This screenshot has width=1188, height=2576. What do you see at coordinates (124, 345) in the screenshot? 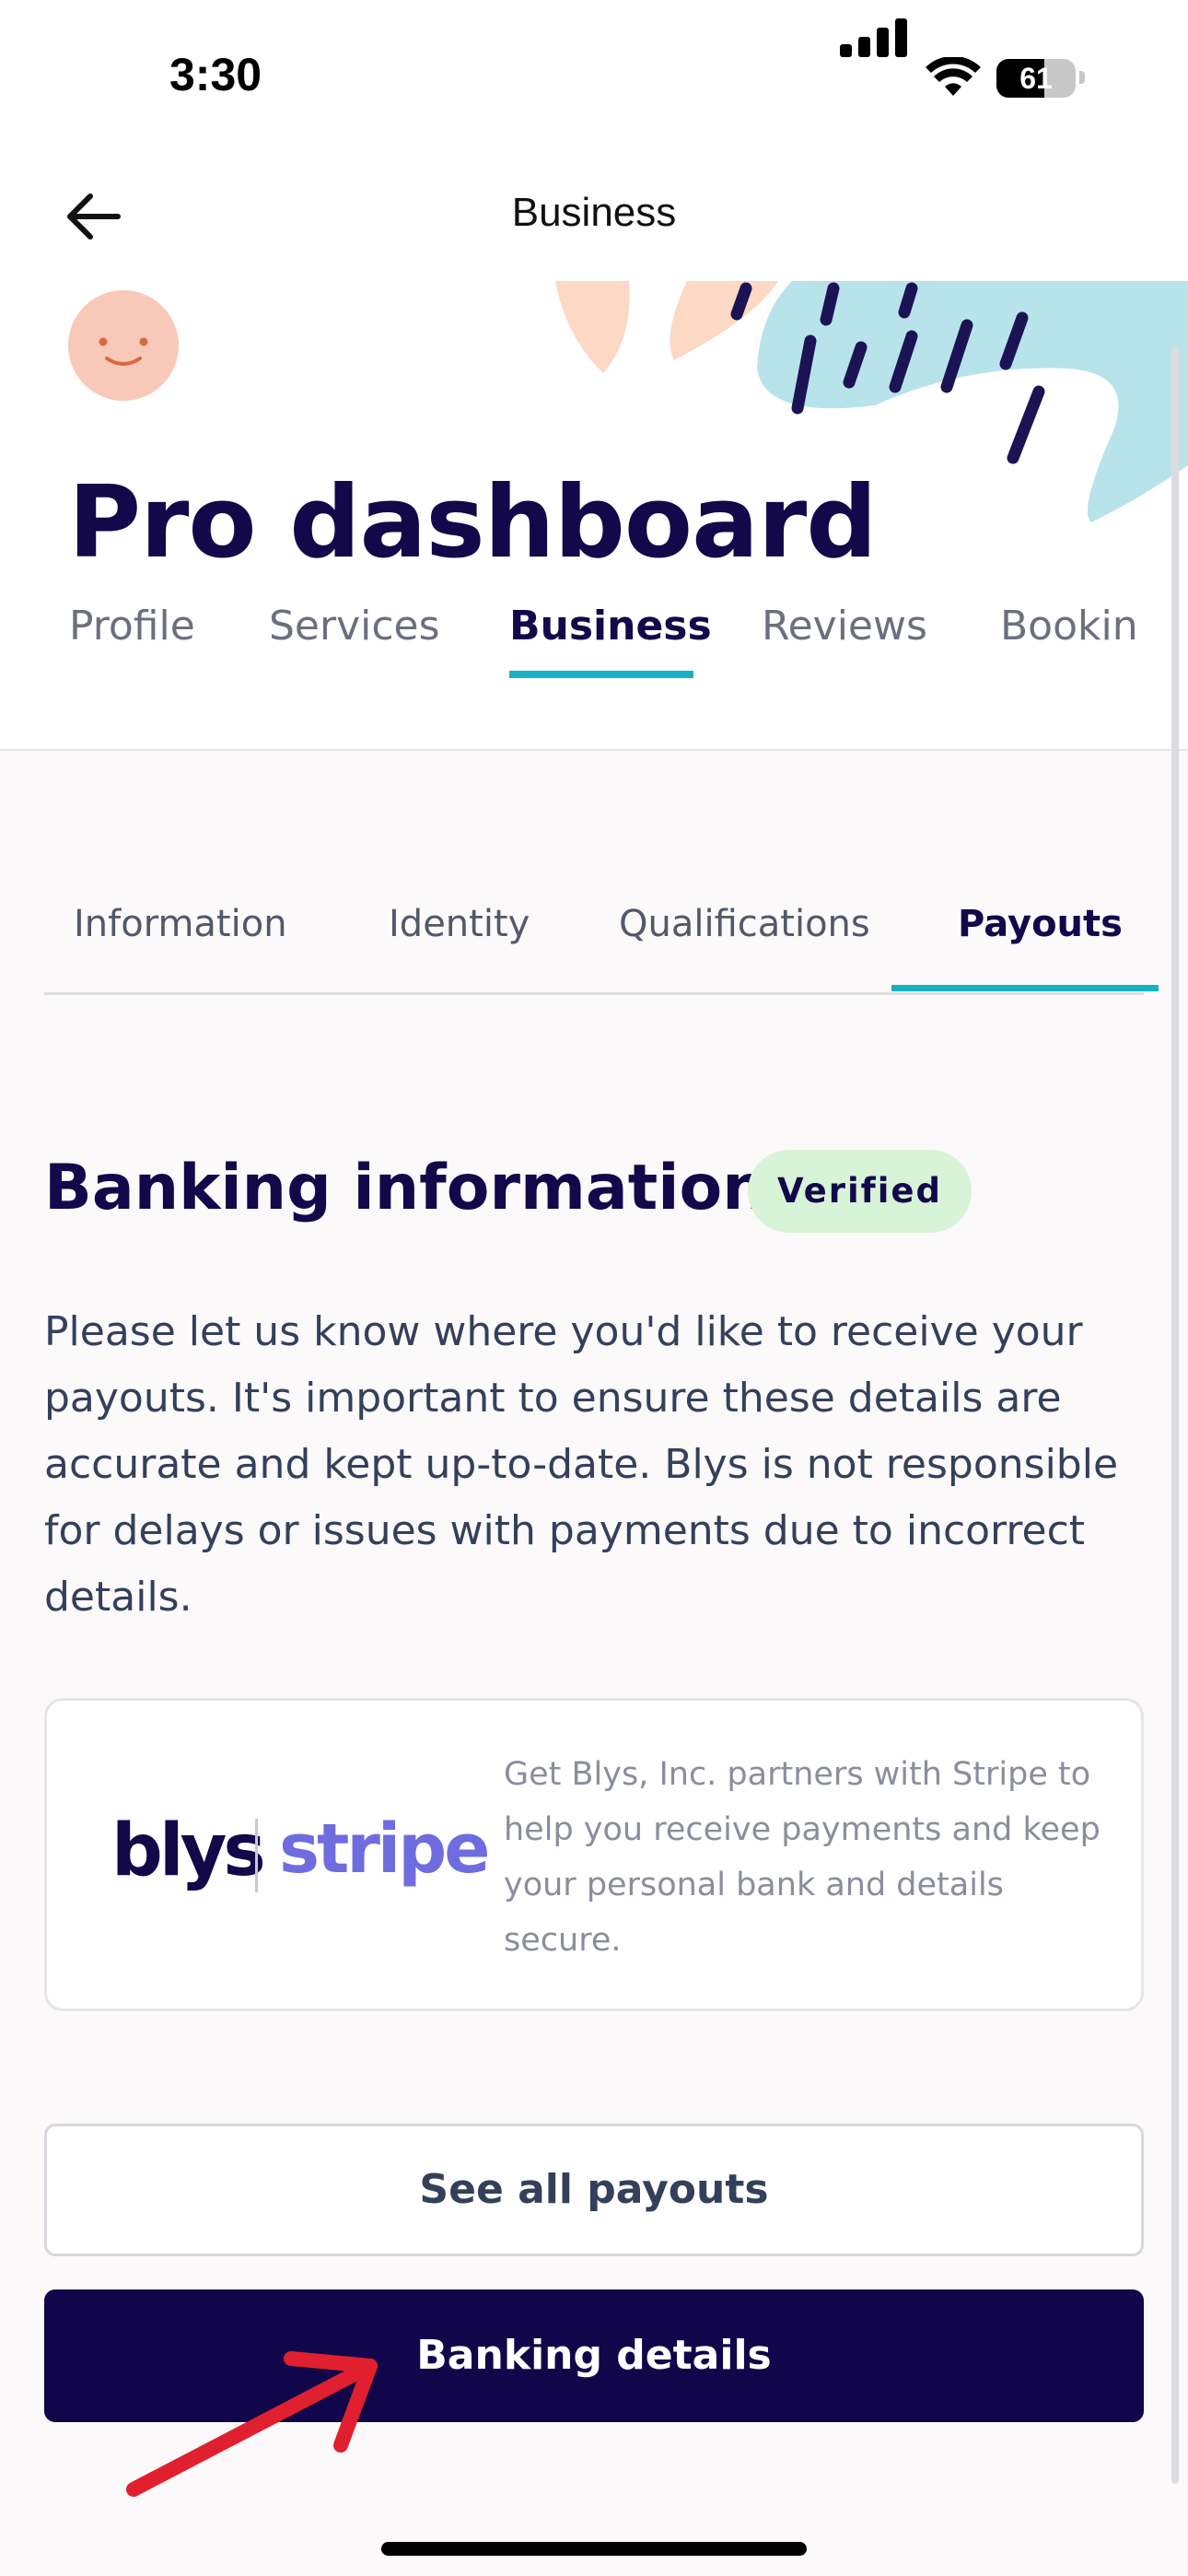
I see `smiley-face-icon` at bounding box center [124, 345].